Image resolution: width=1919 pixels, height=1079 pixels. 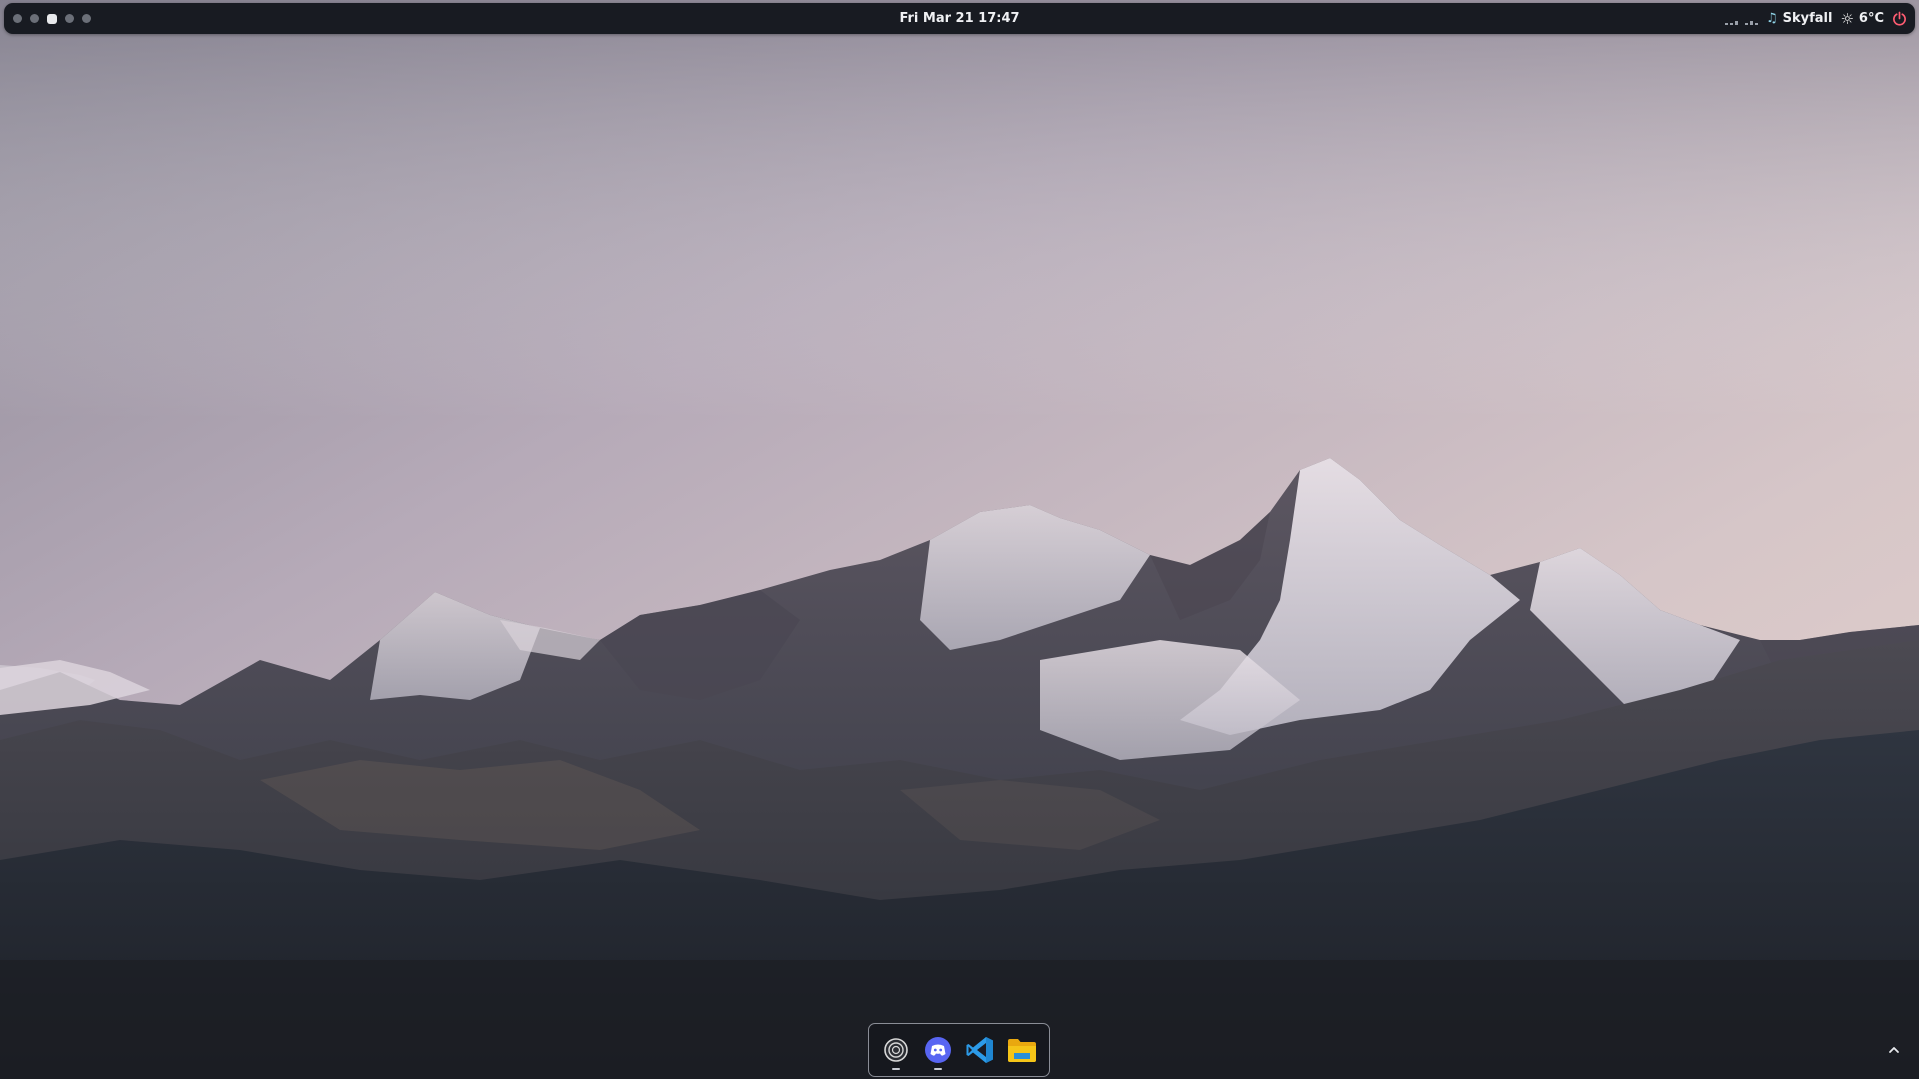 What do you see at coordinates (1847, 18) in the screenshot?
I see `sun-icon: ☼` at bounding box center [1847, 18].